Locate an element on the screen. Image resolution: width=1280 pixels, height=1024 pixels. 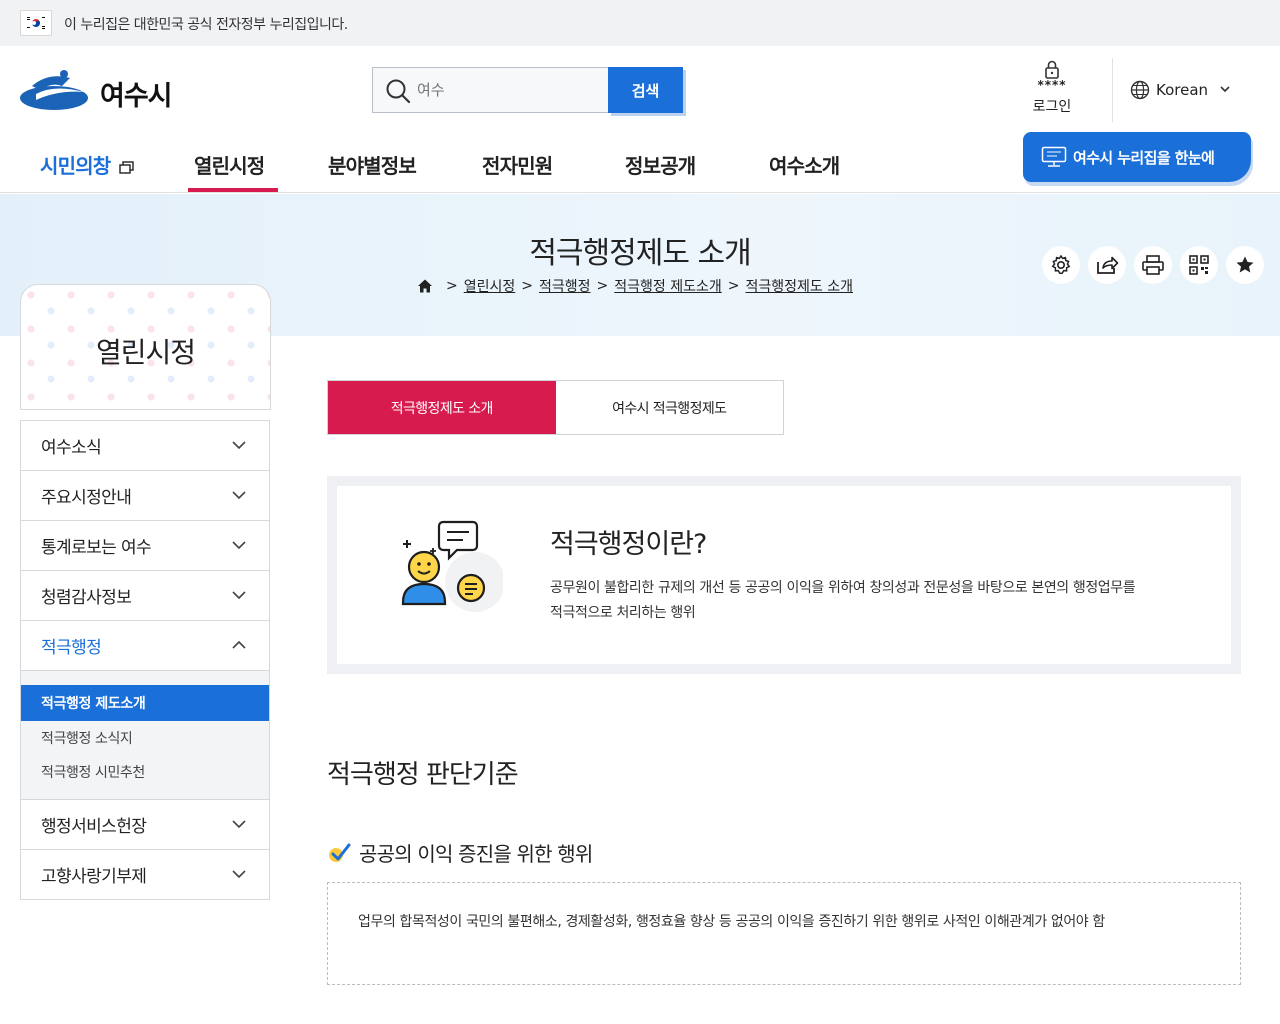
gnb-item-citizen: 시민의창 is located at coordinates (87, 164).